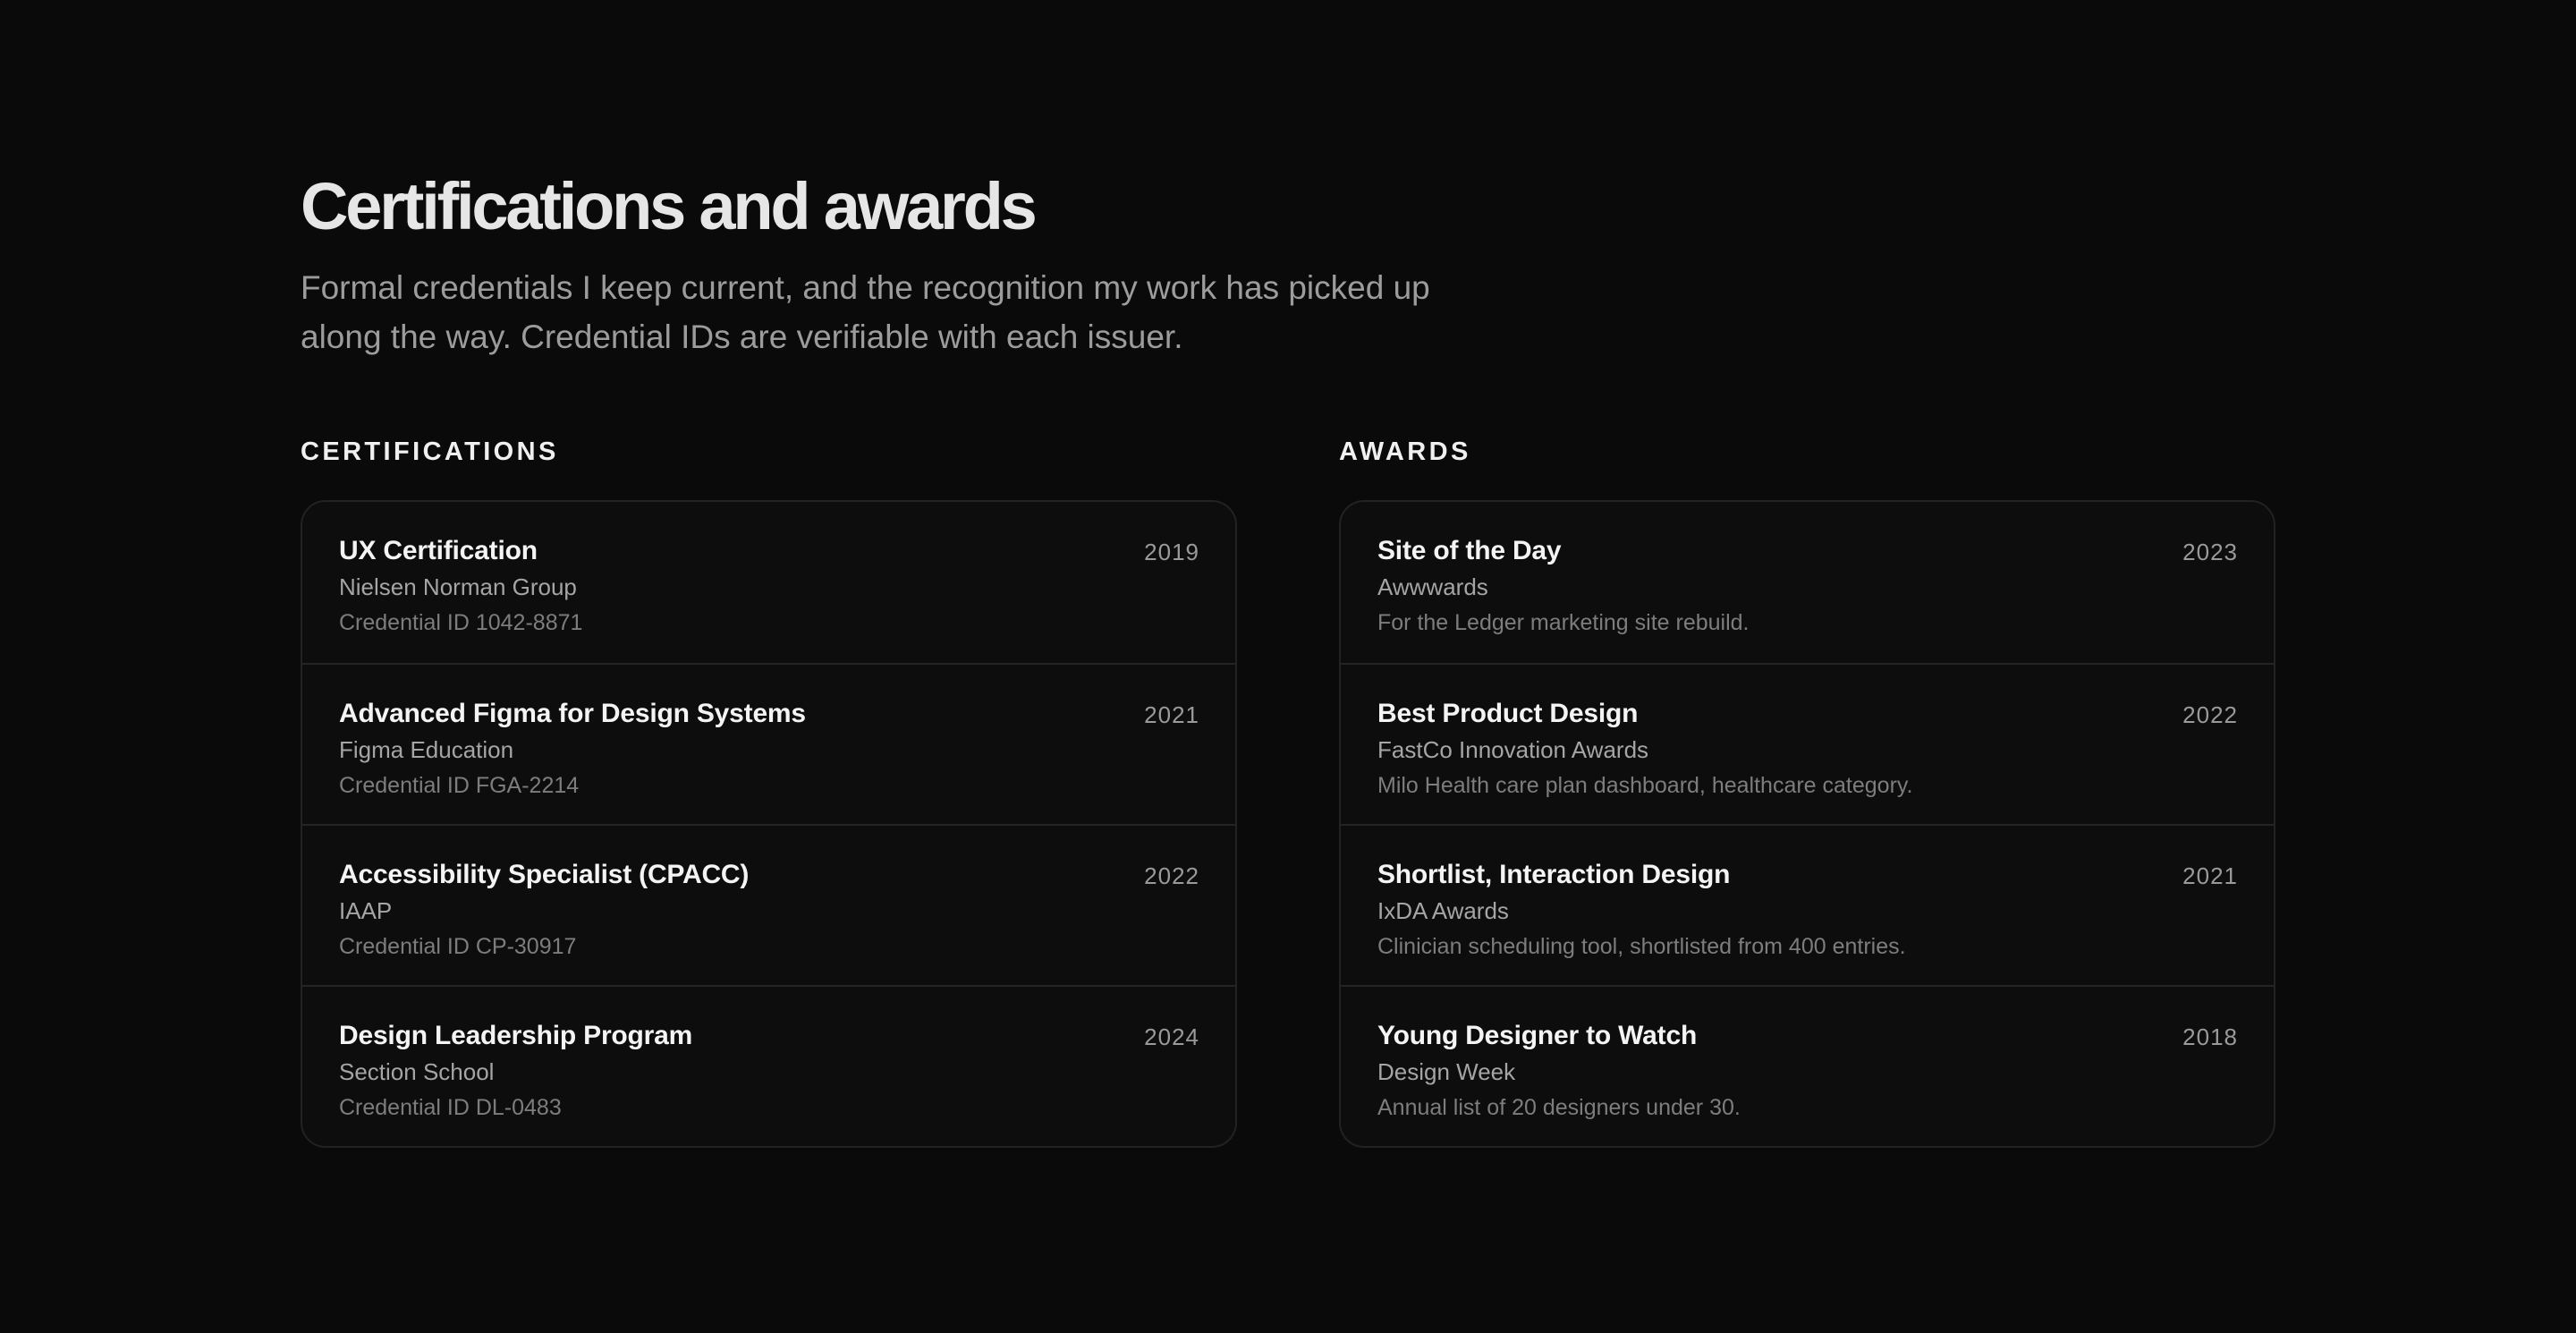 The width and height of the screenshot is (2576, 1333). What do you see at coordinates (2210, 875) in the screenshot?
I see `award-year: 2021` at bounding box center [2210, 875].